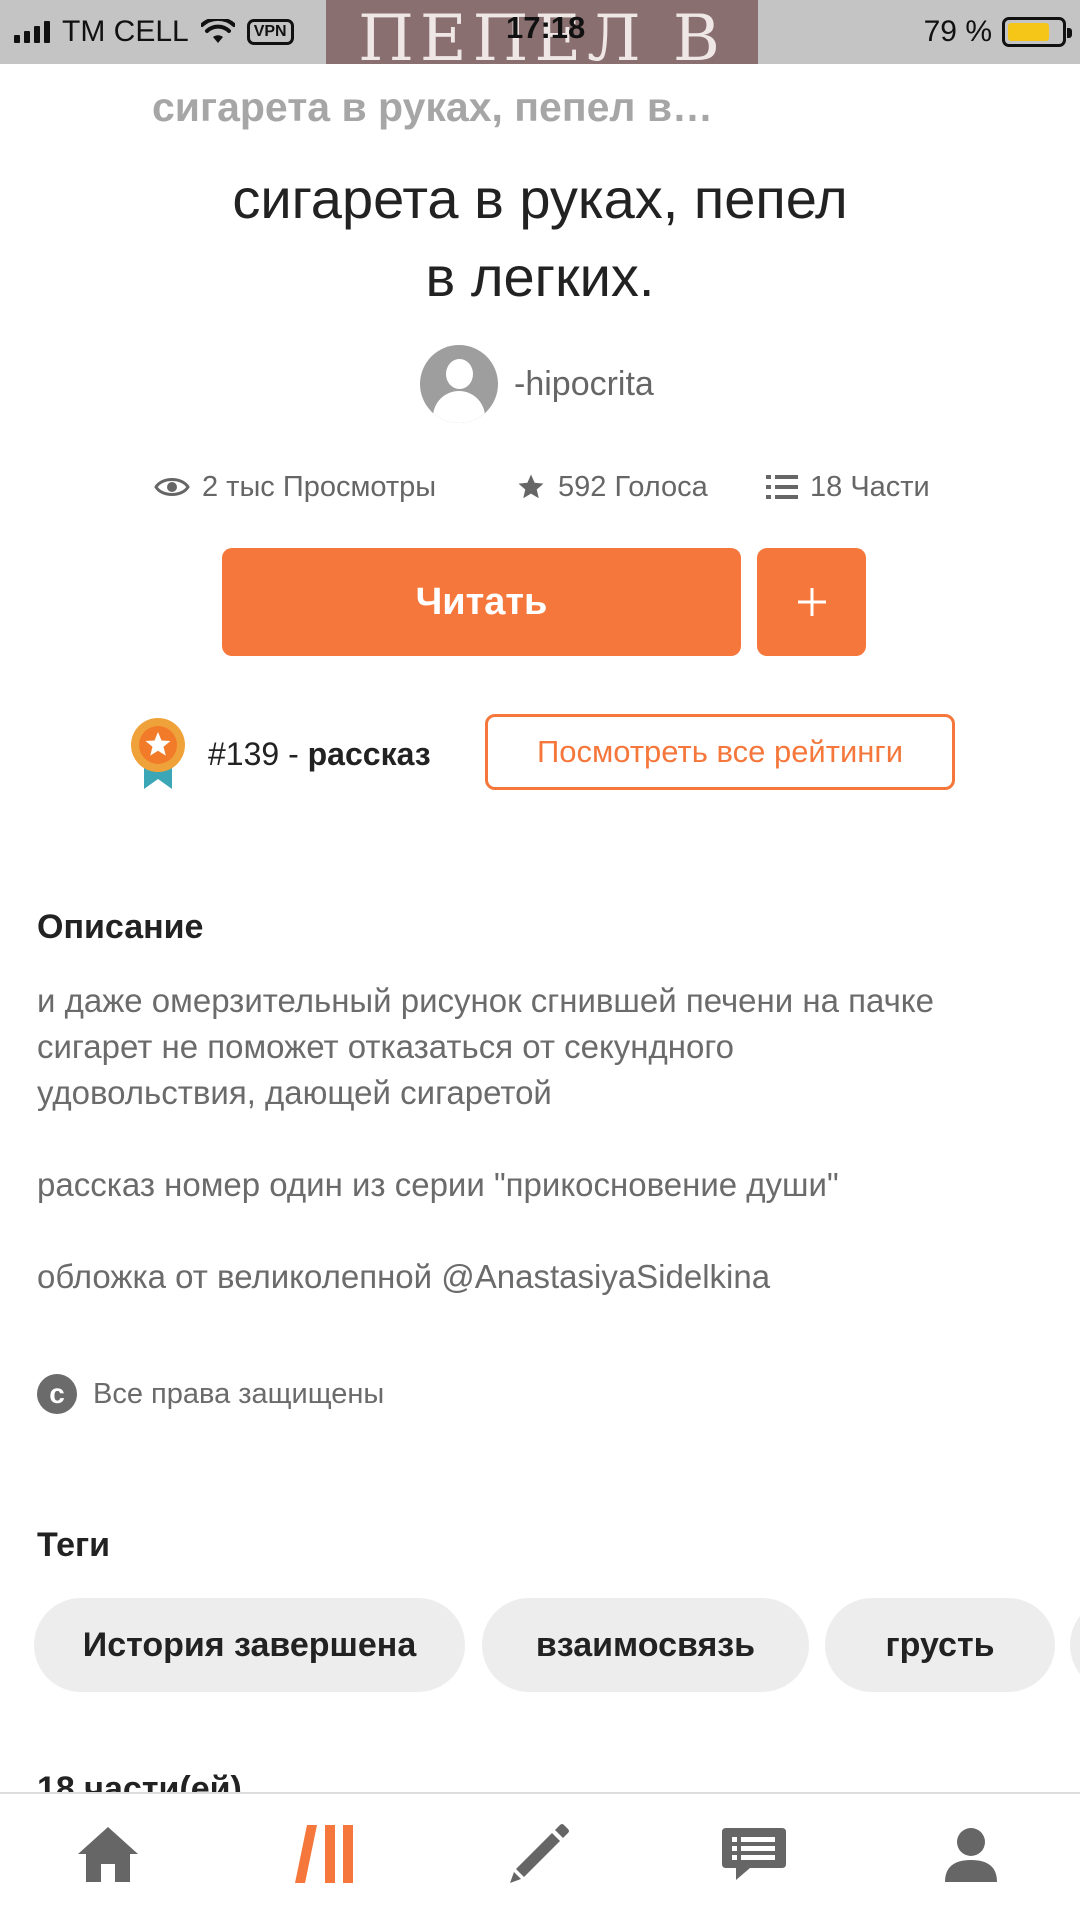  Describe the element at coordinates (540, 46) in the screenshot. I see `status-bar: TM CELL VPN ПЕПЕЛ В ЛЕГКИХ 17:18 79 %` at that location.